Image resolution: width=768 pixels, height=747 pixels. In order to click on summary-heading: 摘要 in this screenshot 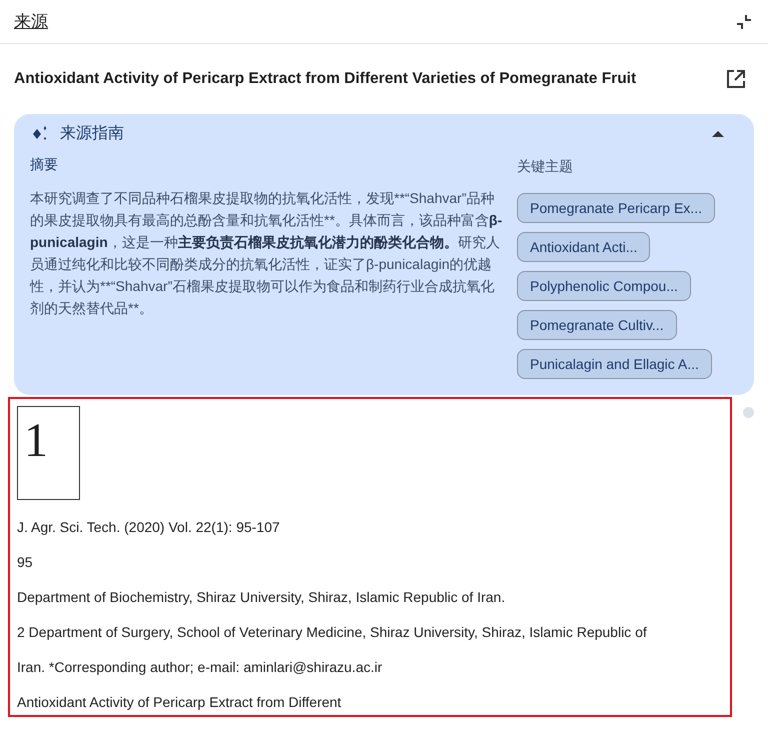, I will do `click(44, 164)`.